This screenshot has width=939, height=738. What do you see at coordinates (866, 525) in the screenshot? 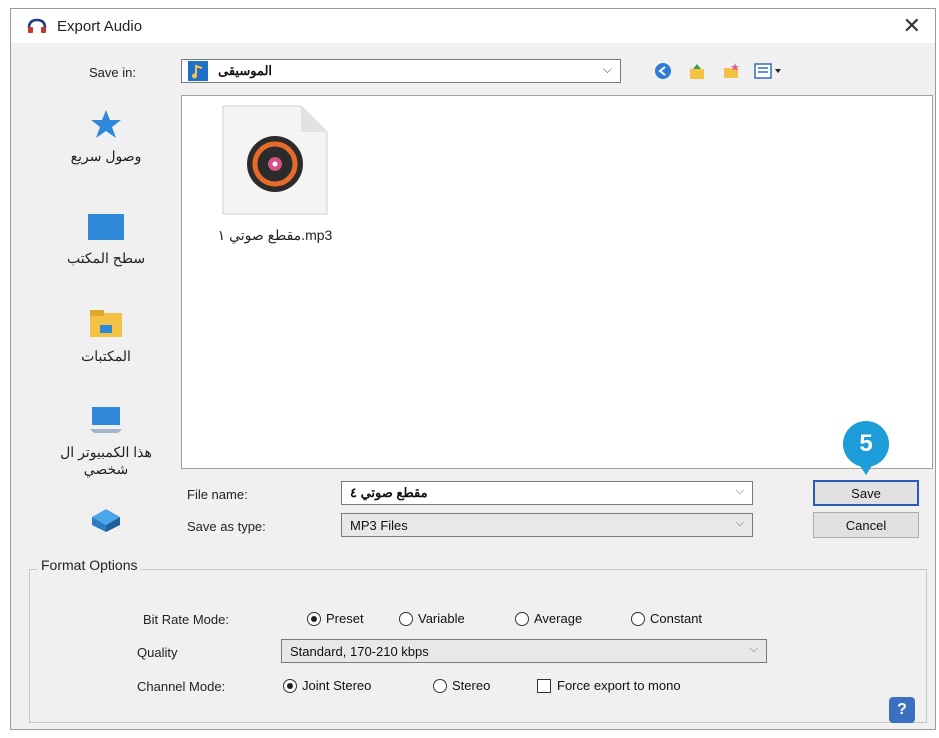
I see `cancel-button: Cancel` at bounding box center [866, 525].